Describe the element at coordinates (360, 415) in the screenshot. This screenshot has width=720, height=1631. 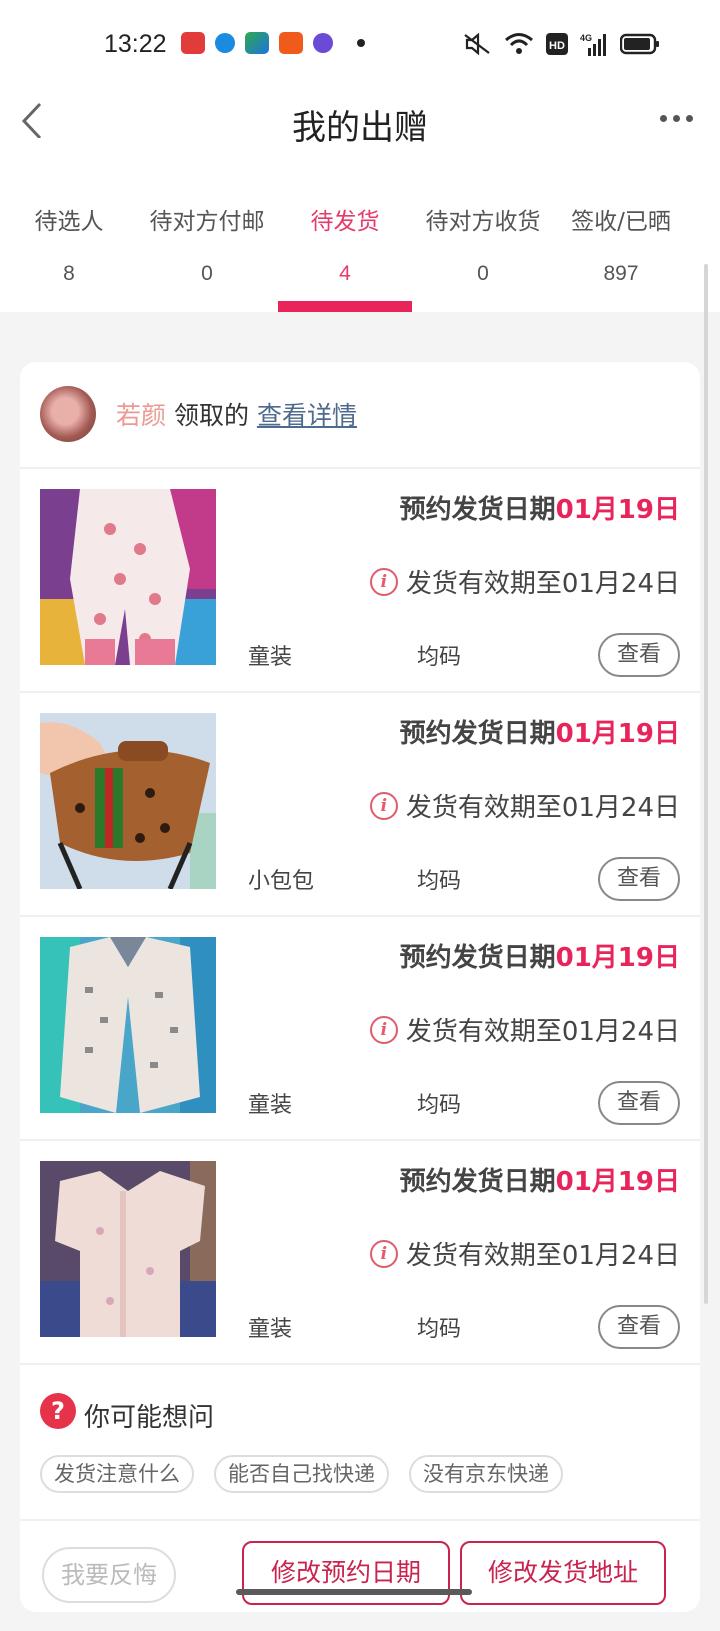
I see `receiver-header: 若颜 领取的 查看详情` at that location.